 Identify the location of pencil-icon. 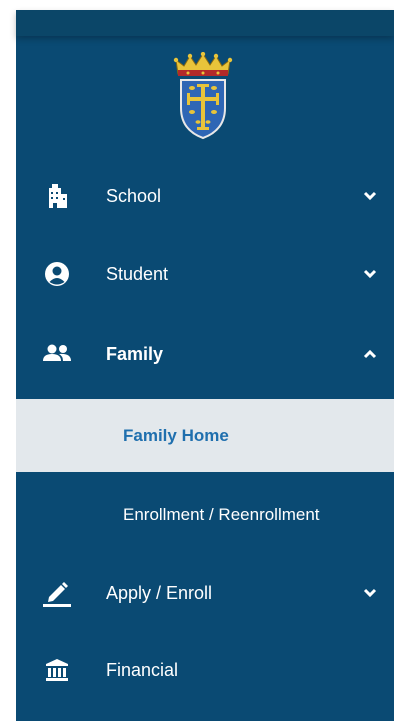
(57, 593).